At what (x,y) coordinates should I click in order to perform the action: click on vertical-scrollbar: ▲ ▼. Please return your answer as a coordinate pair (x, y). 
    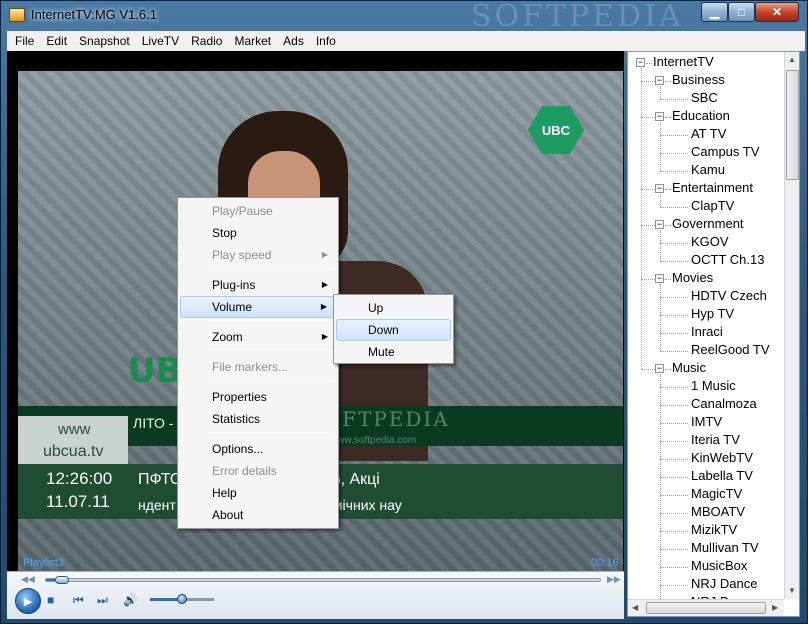
    Looking at the image, I should click on (791, 325).